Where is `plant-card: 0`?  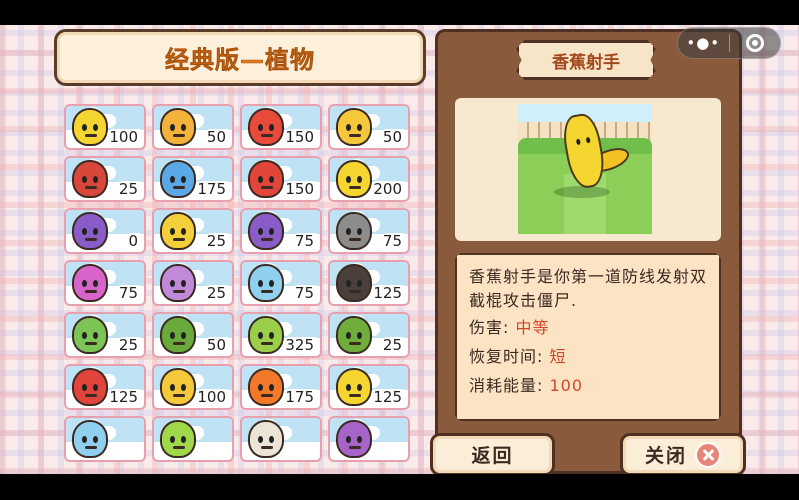
plant-card: 0 is located at coordinates (105, 231).